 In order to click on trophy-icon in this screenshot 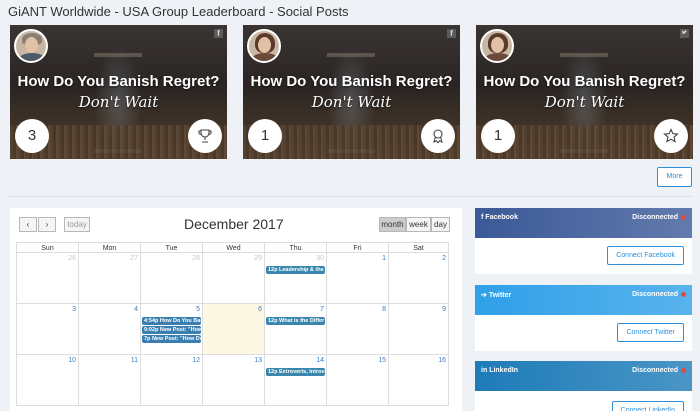, I will do `click(205, 136)`.